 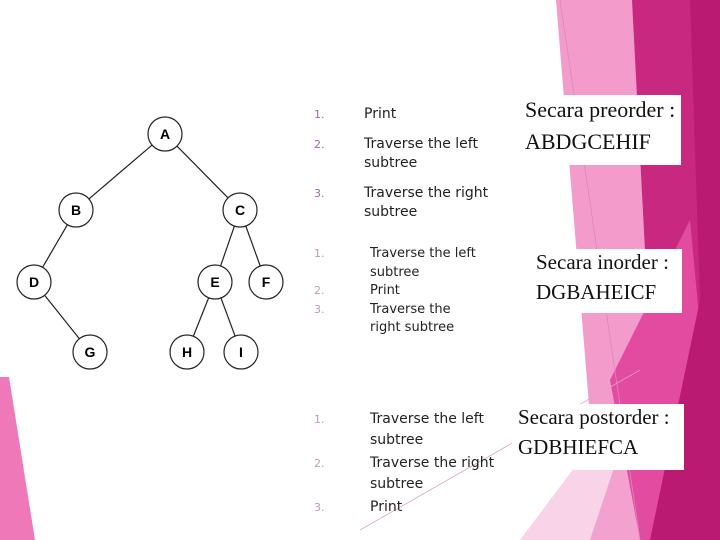 I want to click on inorder-title: Secara inorder :, so click(x=602, y=262).